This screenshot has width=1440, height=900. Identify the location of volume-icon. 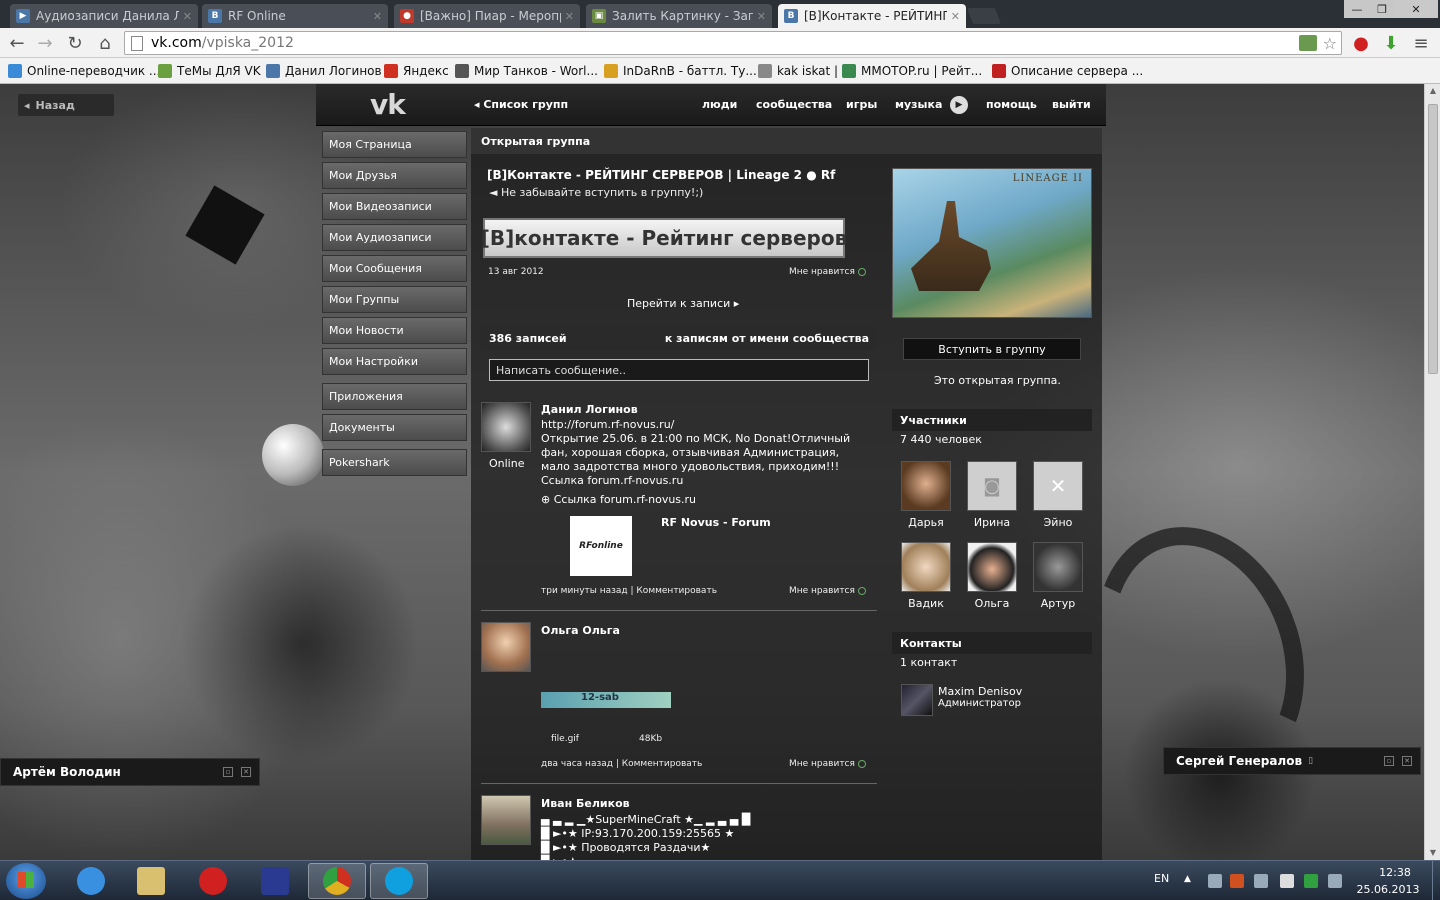
(1261, 881).